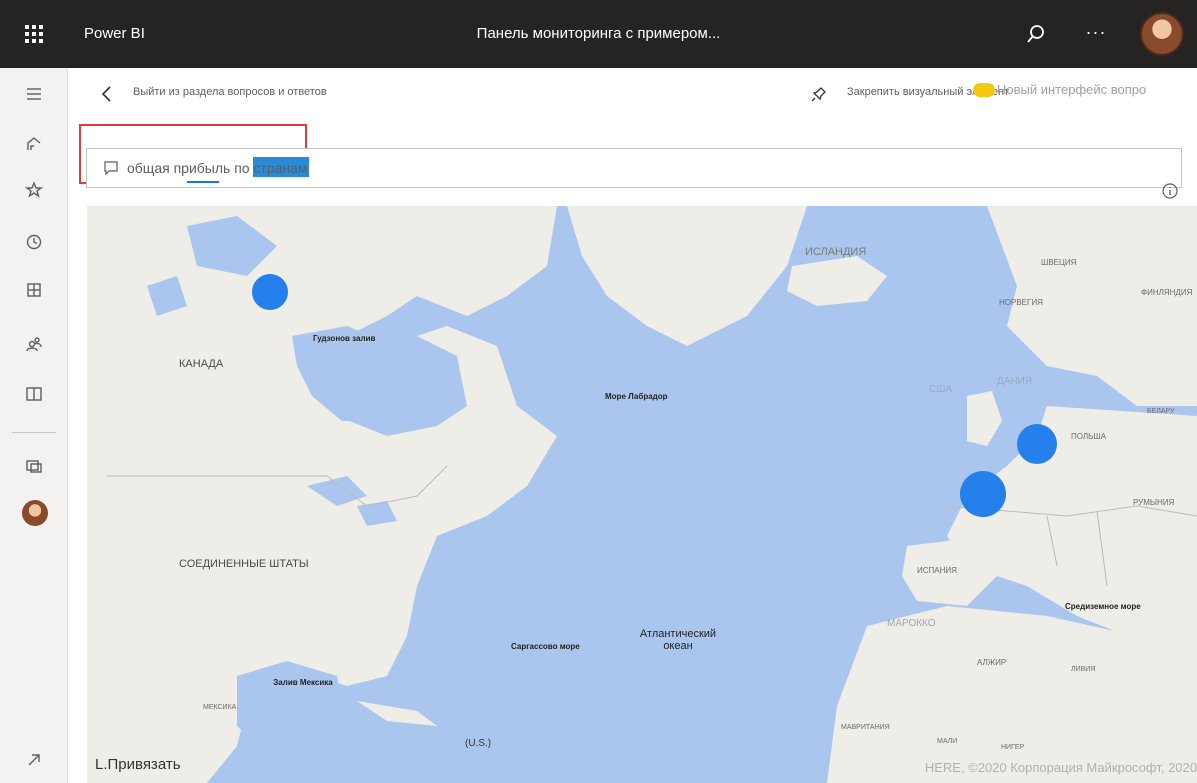  I want to click on favorites-icon, so click(34, 189).